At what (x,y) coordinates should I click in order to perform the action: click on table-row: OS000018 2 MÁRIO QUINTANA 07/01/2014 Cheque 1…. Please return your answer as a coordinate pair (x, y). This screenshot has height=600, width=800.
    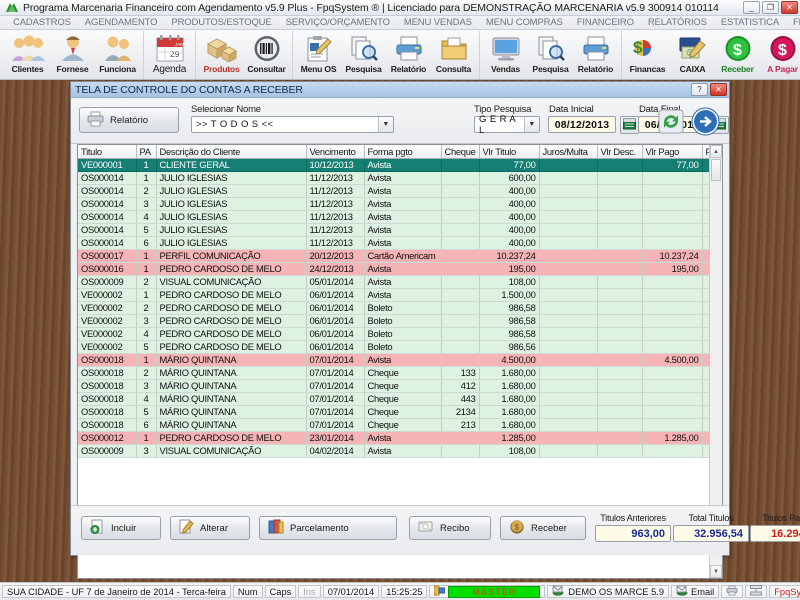
    Looking at the image, I should click on (393, 373).